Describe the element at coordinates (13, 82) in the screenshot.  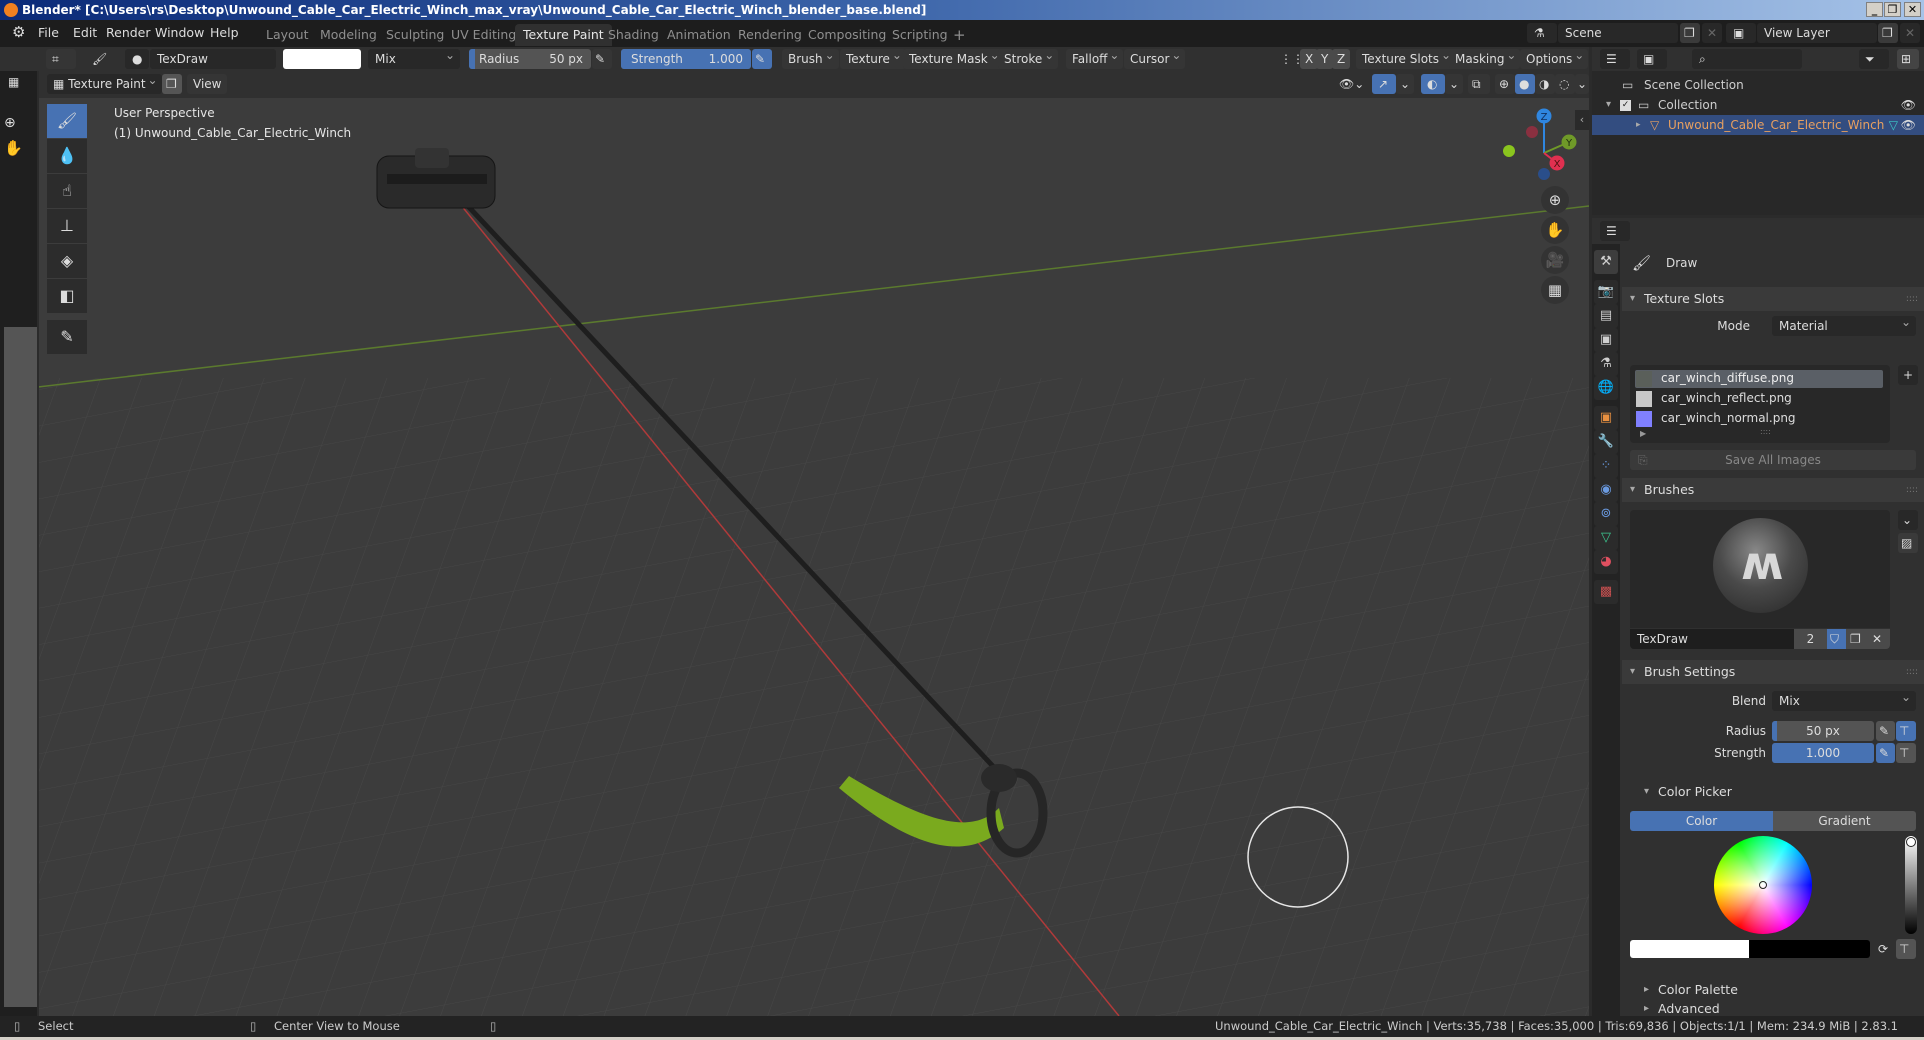
I see `texture-paint-mode-icon: ▦` at that location.